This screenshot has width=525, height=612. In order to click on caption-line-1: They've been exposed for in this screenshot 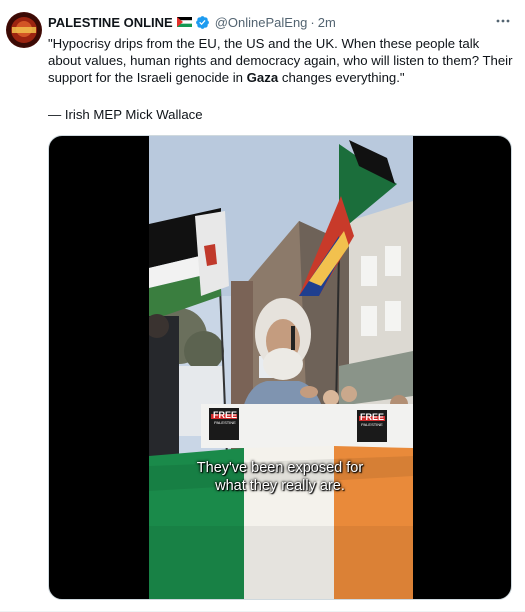, I will do `click(280, 468)`.